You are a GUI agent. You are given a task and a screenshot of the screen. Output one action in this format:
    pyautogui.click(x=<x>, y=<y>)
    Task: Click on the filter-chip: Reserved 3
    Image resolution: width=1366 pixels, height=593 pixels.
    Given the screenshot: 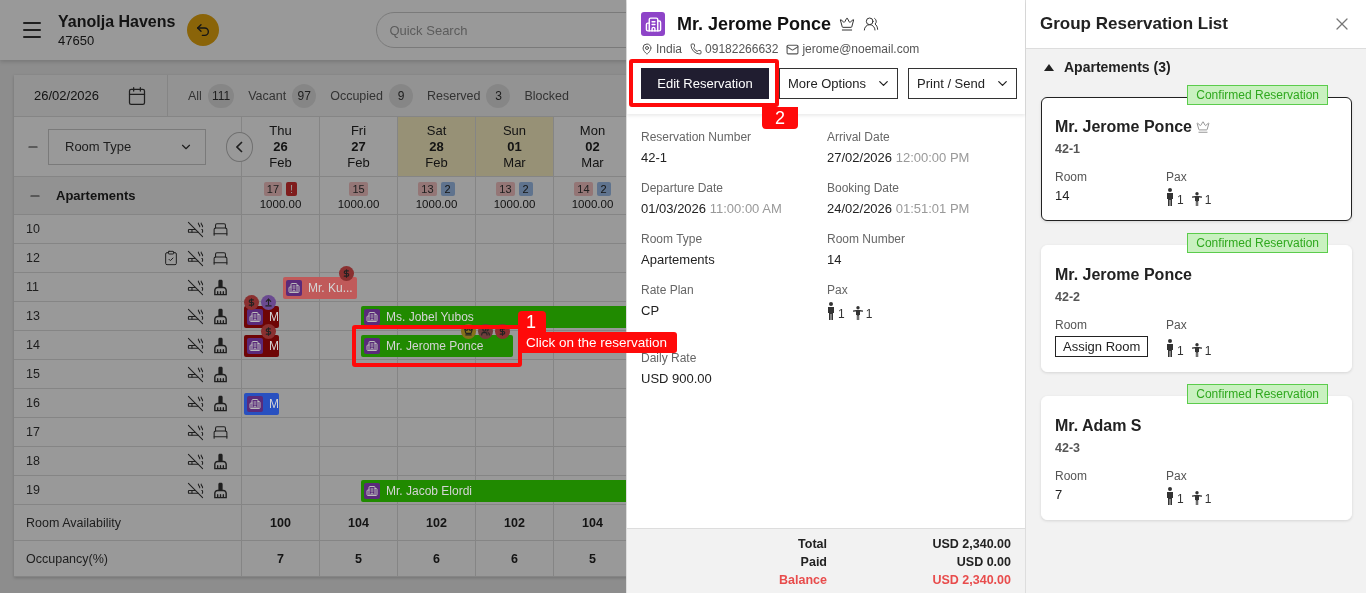 What is the action you would take?
    pyautogui.click(x=468, y=95)
    